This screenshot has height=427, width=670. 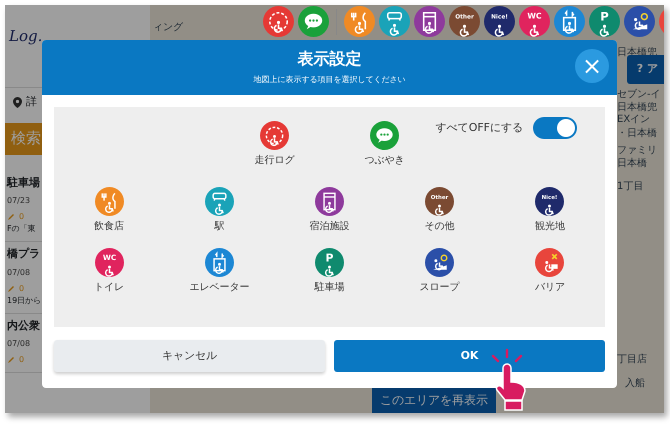 I want to click on barrier-category-icon, so click(x=549, y=262).